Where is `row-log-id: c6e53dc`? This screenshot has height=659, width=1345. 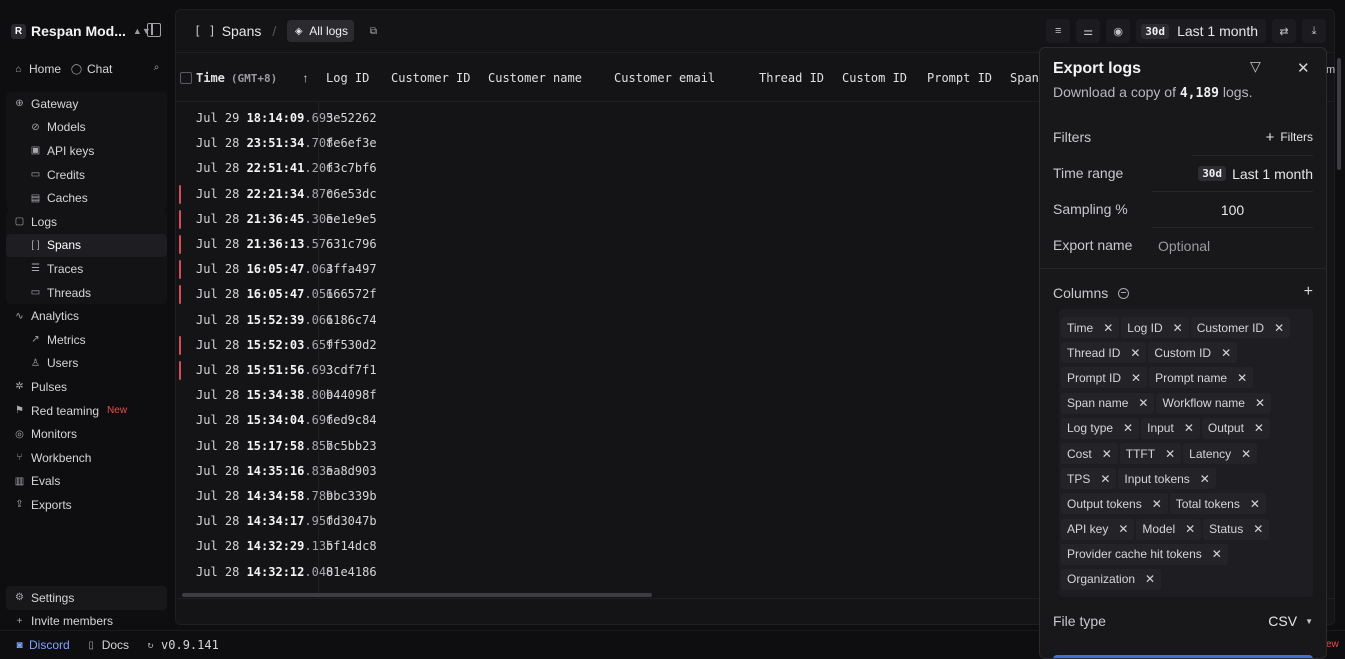
row-log-id: c6e53dc is located at coordinates (351, 193).